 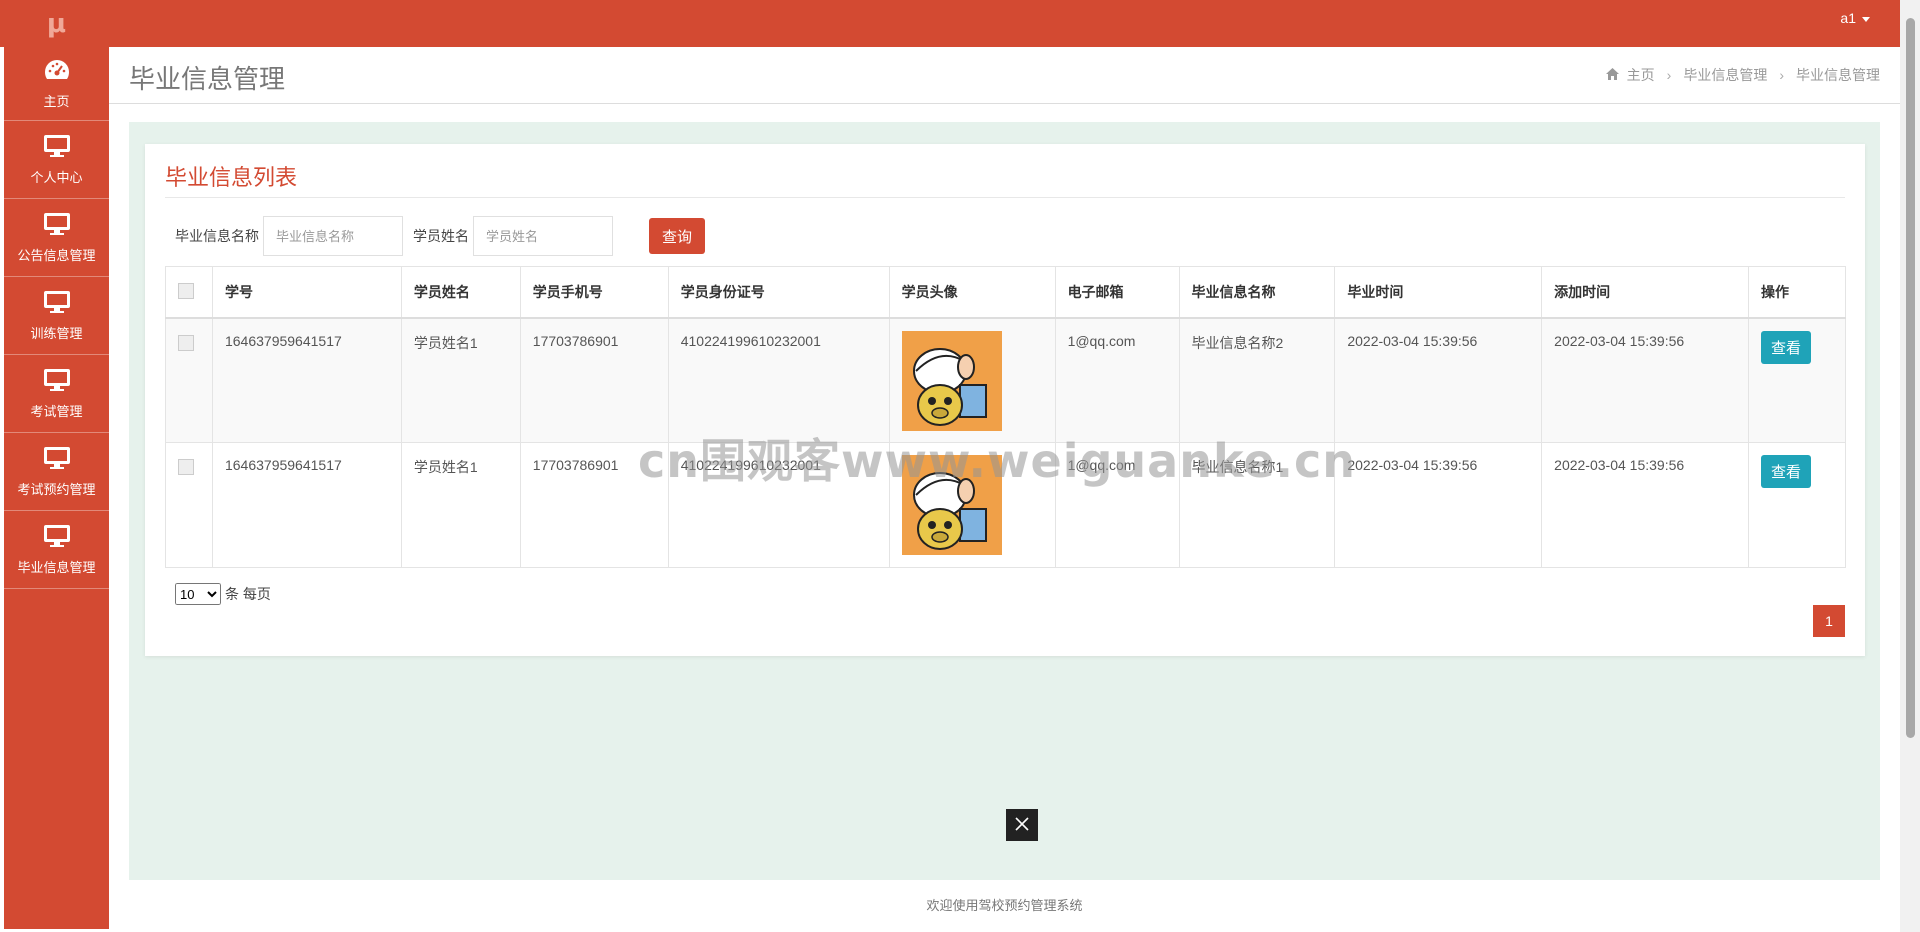 I want to click on close-button, so click(x=1022, y=825).